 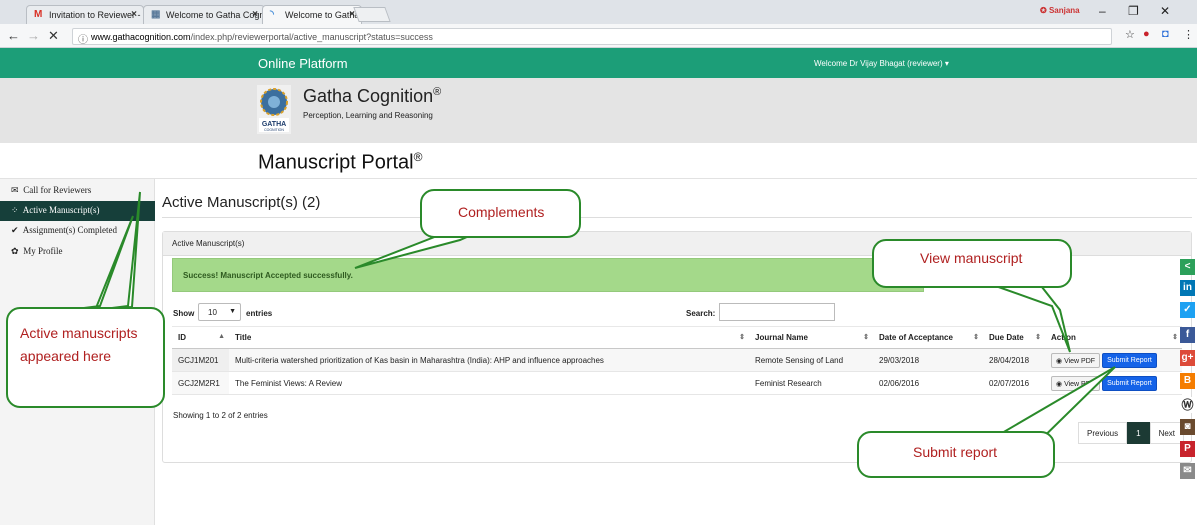 What do you see at coordinates (212, 312) in the screenshot?
I see `entries-value: 10` at bounding box center [212, 312].